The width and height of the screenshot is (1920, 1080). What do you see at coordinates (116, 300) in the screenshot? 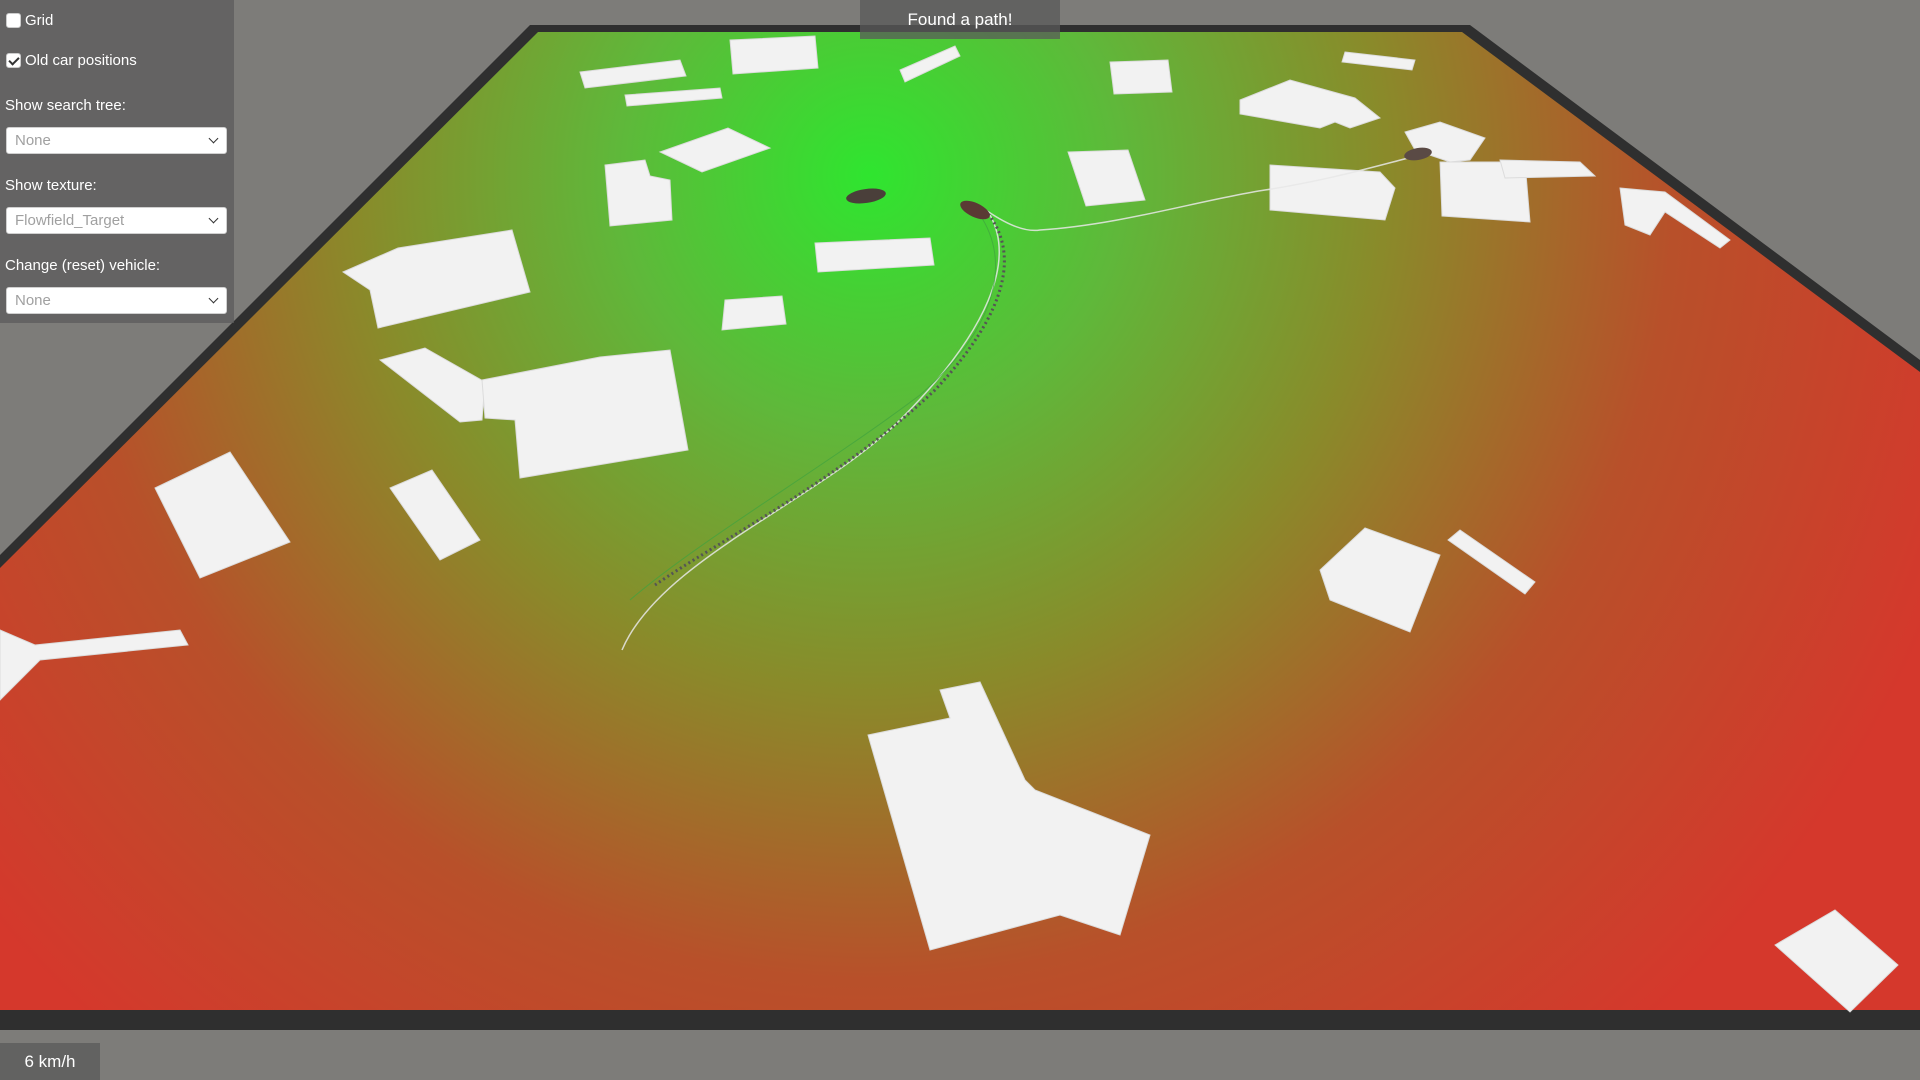
I see `vehicle-select: None` at bounding box center [116, 300].